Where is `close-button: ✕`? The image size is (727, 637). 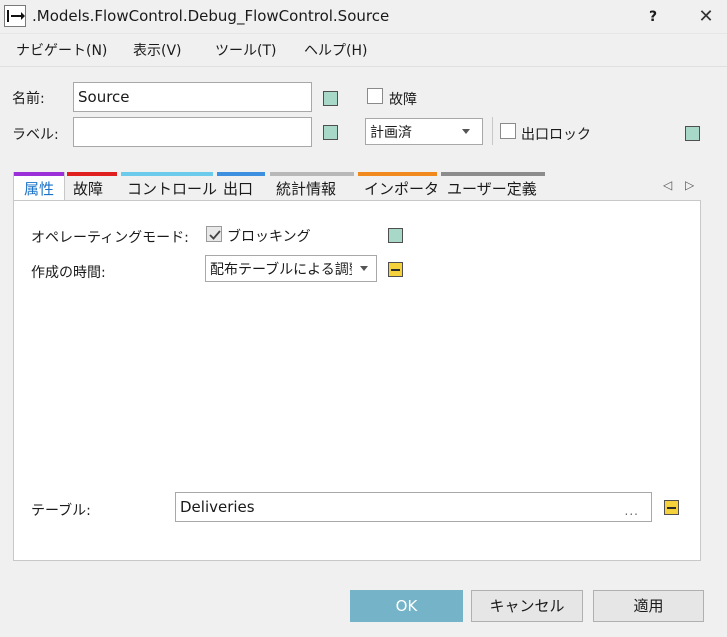 close-button: ✕ is located at coordinates (706, 17).